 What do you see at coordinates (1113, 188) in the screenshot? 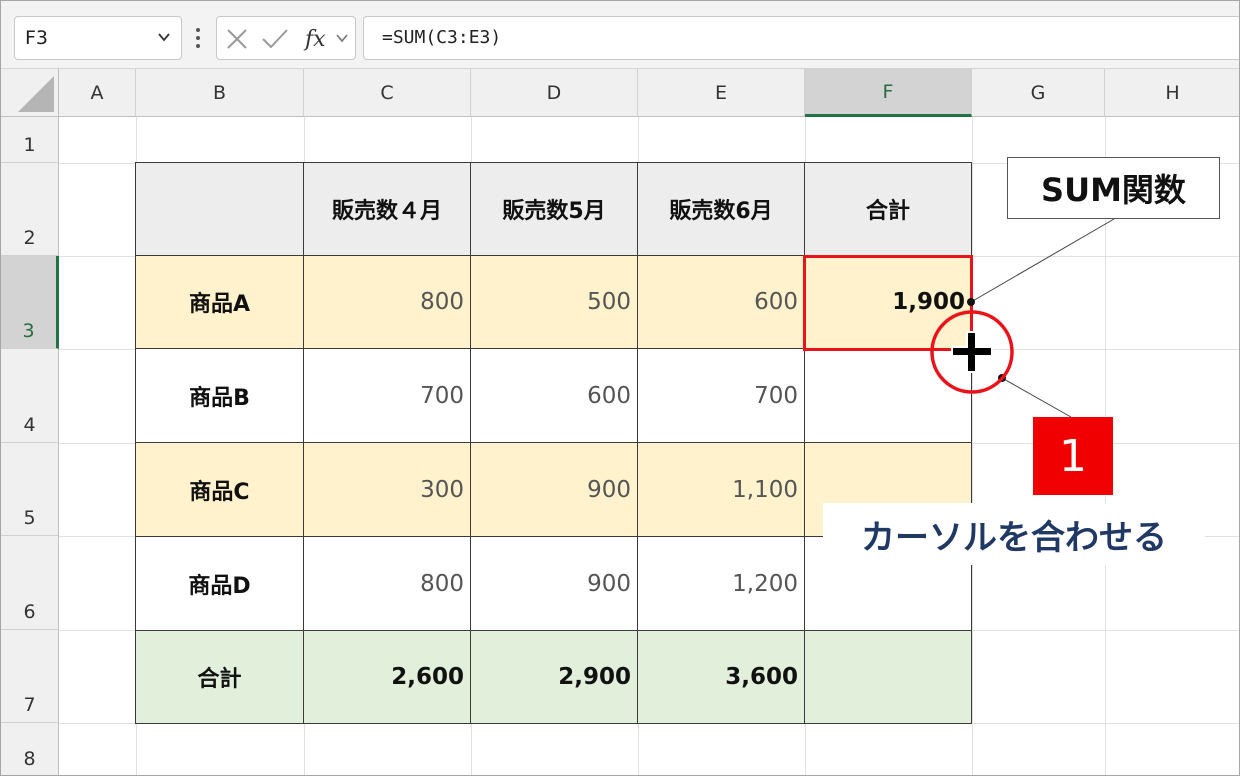
I see `sum-function-callout: SUM関数` at bounding box center [1113, 188].